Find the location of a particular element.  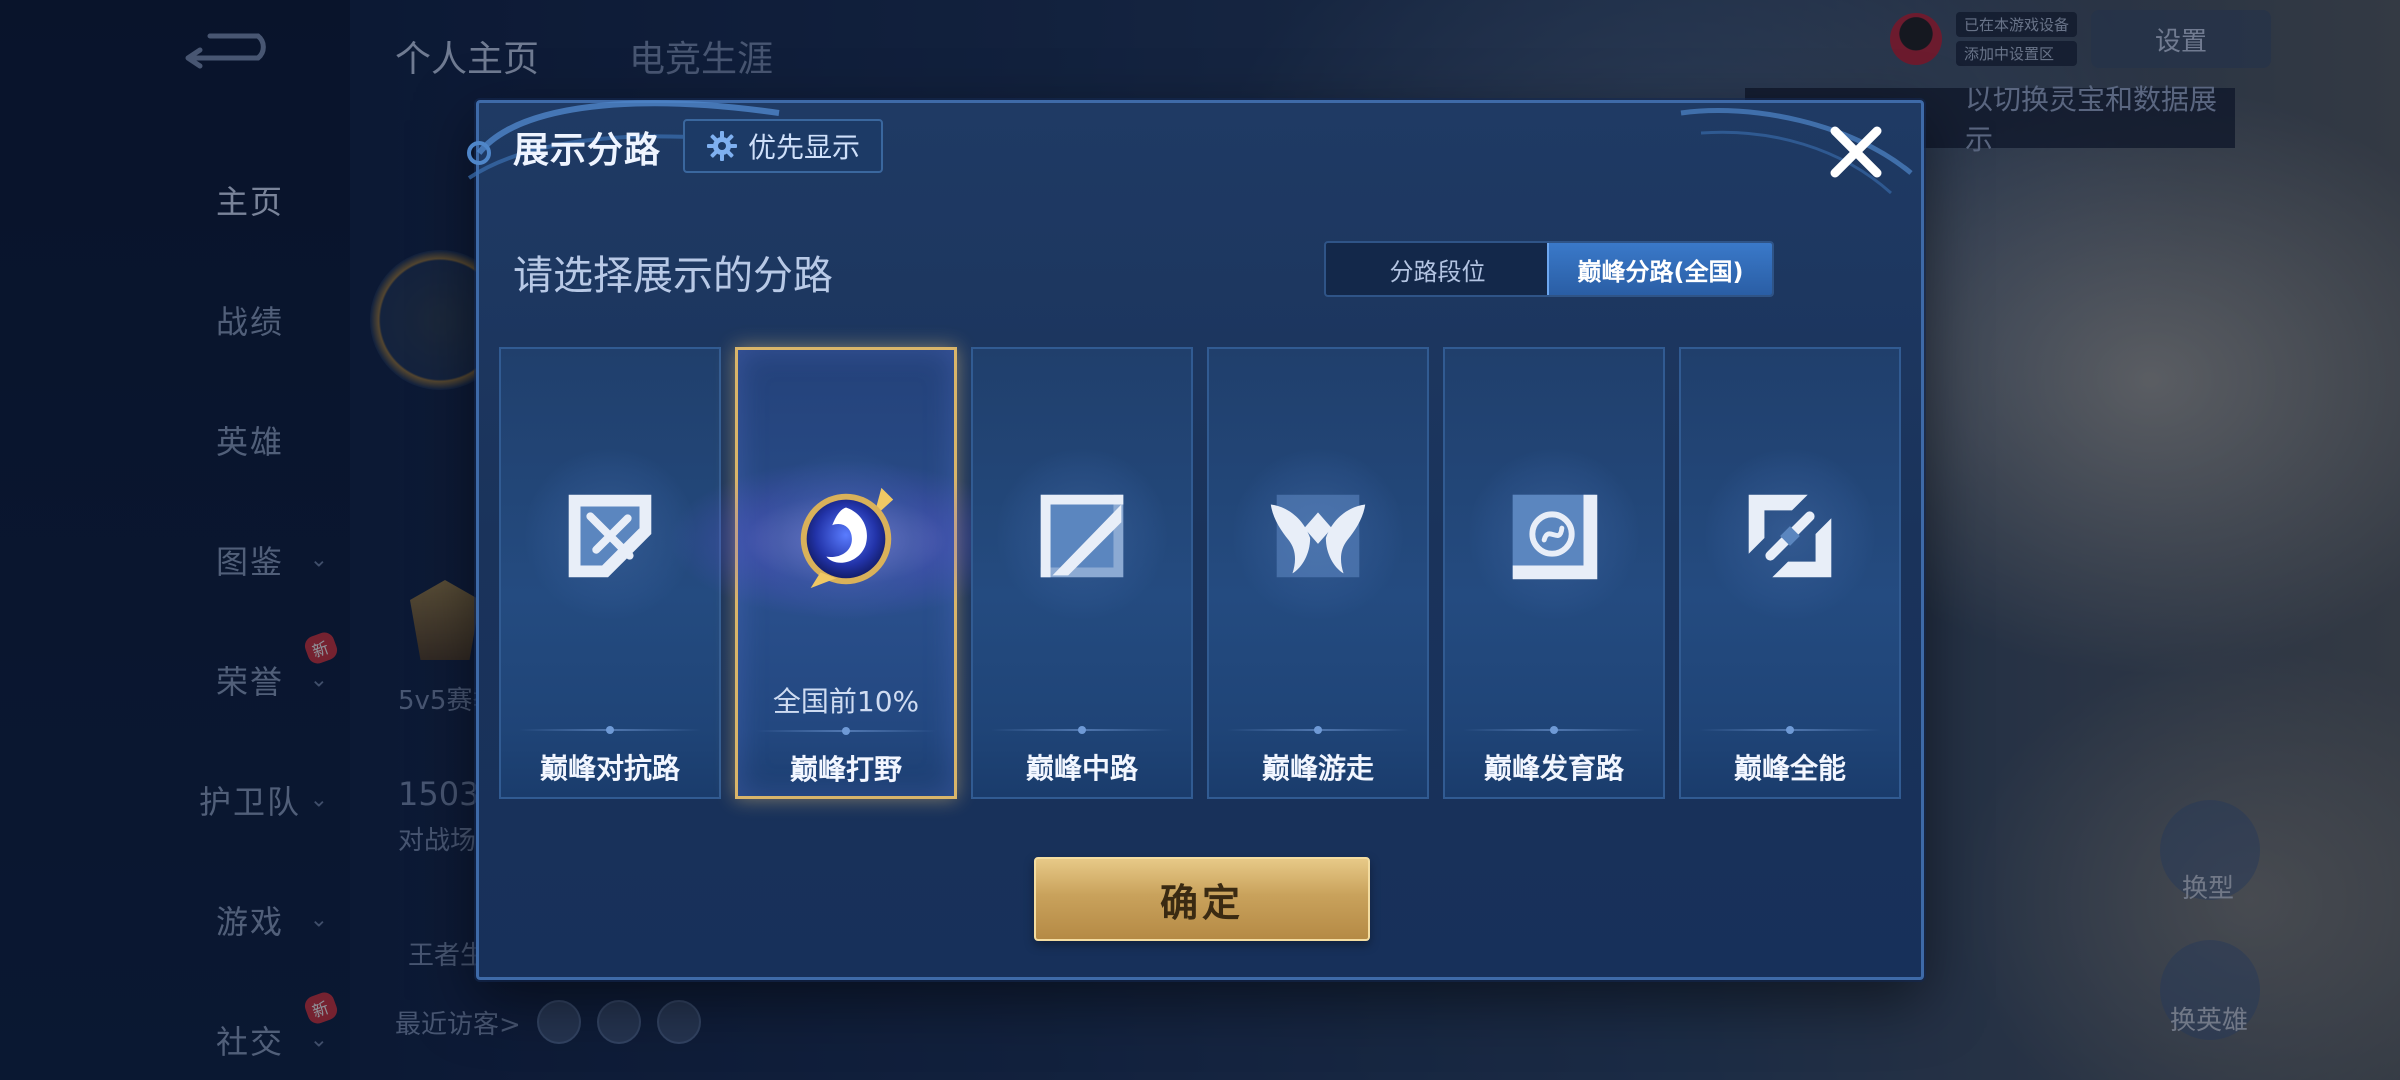

priority-display-button: 优先显示 is located at coordinates (783, 146).